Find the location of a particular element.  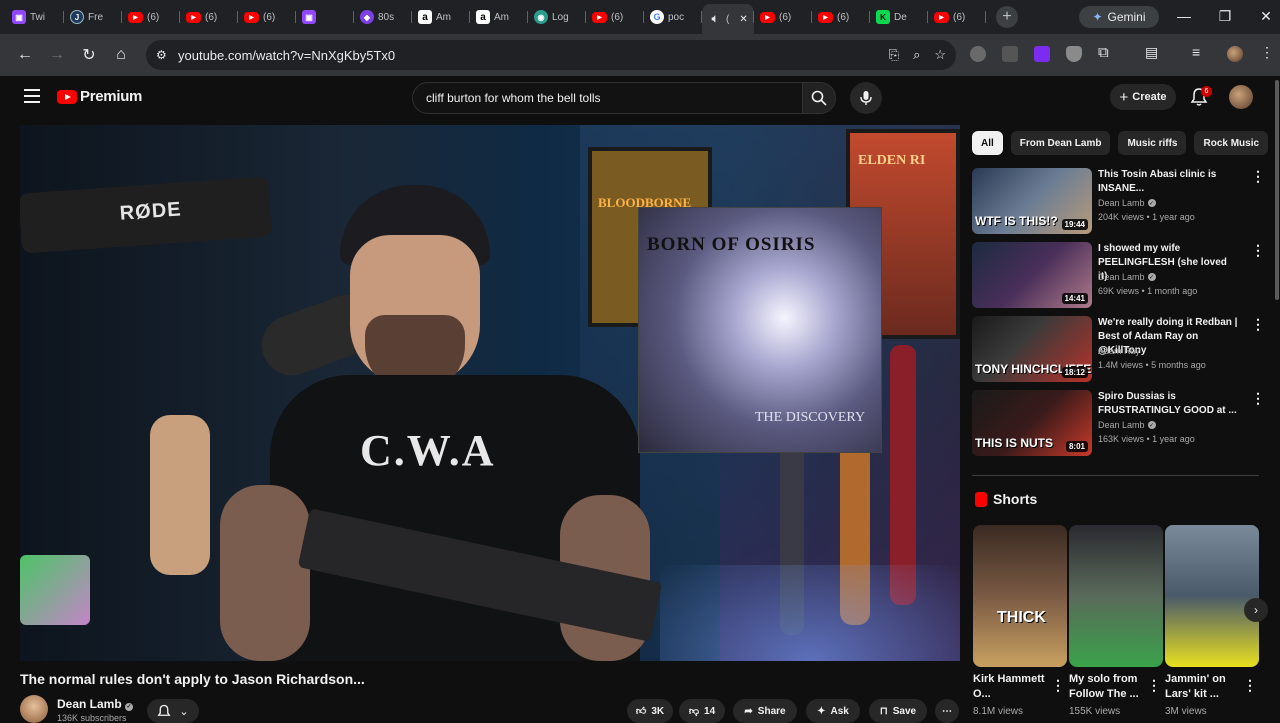

youtube-logo: Premium is located at coordinates (99, 96).